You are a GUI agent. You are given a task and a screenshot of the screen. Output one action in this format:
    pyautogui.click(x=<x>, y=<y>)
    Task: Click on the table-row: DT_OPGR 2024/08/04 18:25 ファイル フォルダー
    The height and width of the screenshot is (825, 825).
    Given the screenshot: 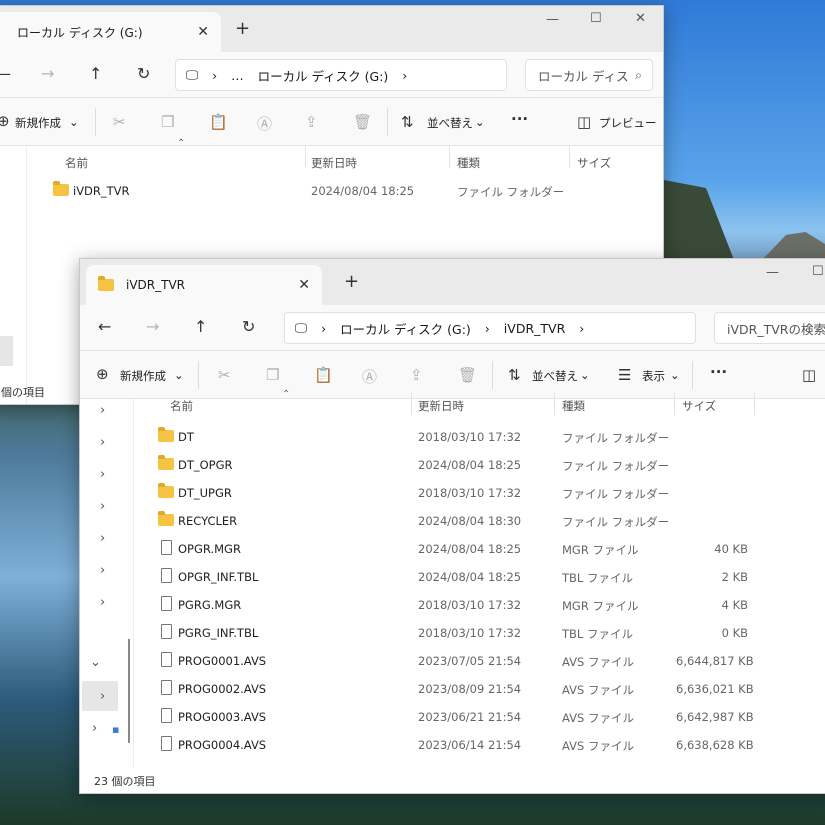 What is the action you would take?
    pyautogui.click(x=452, y=465)
    